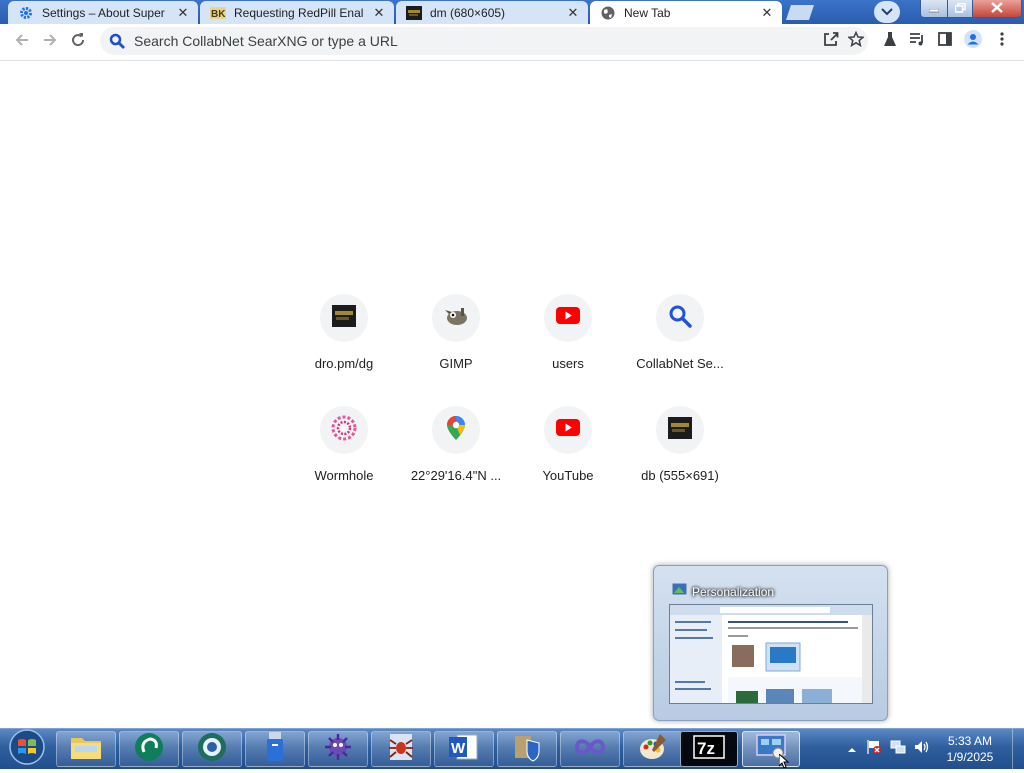 This screenshot has height=773, width=1024. What do you see at coordinates (344, 430) in the screenshot?
I see `wormhole-icon` at bounding box center [344, 430].